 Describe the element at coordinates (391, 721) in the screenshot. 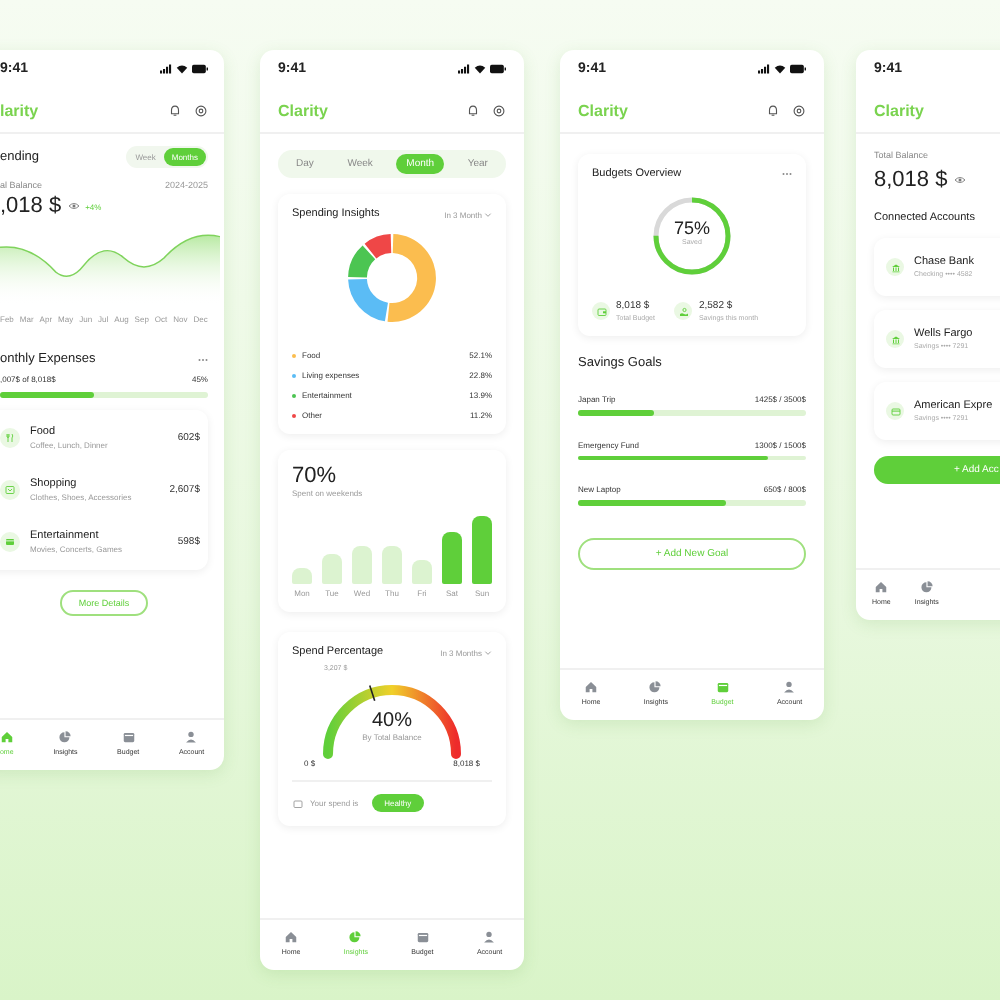

I see `gauge-percent: 40%` at that location.